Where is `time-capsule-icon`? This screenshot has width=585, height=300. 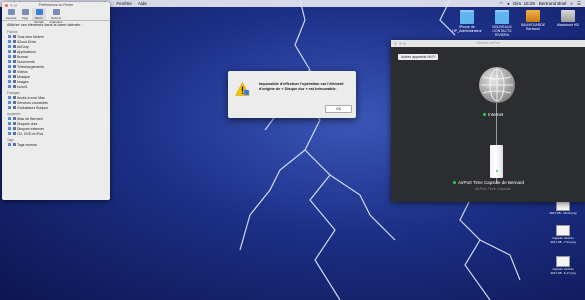 time-capsule-icon is located at coordinates (496, 161).